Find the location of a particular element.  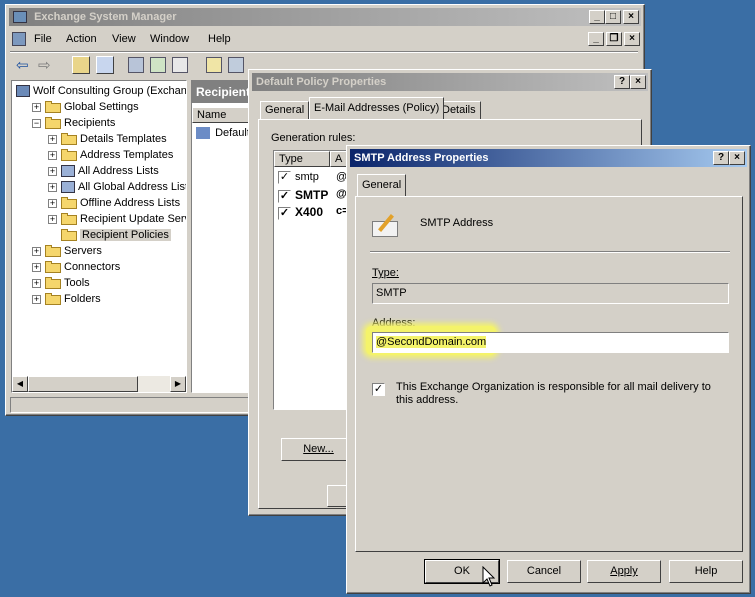

column-header-type: Type is located at coordinates (302, 159).